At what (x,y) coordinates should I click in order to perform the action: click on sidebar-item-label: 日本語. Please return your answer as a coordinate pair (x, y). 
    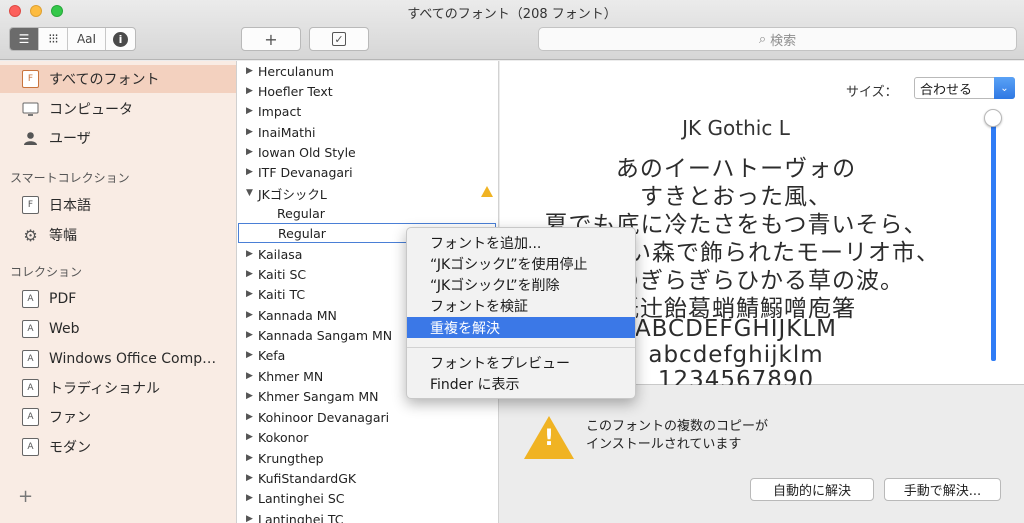
    Looking at the image, I should click on (70, 206).